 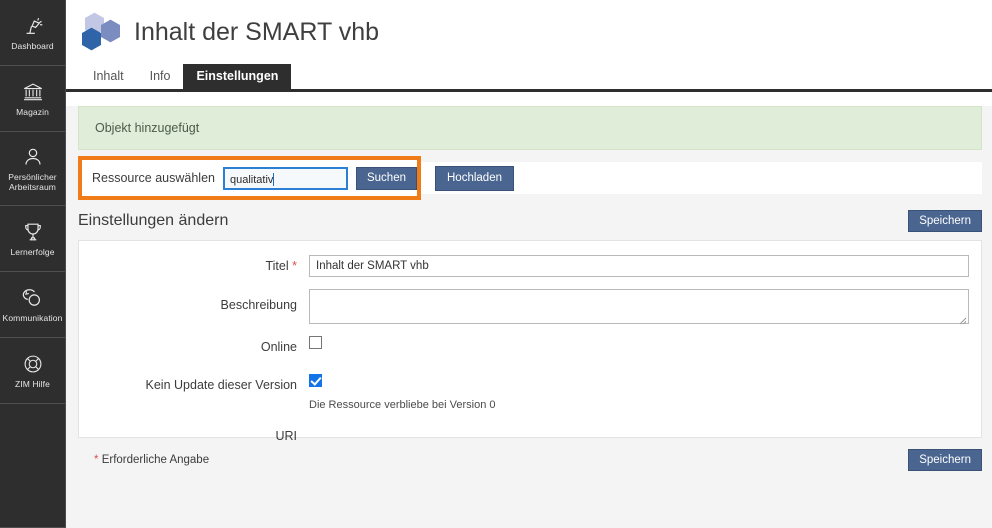 I want to click on alert-message: Objekt hinzugefügt, so click(x=147, y=128).